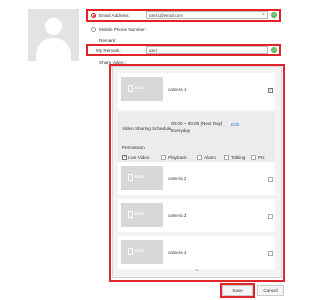 Image resolution: width=320 pixels, height=300 pixels. What do you see at coordinates (207, 50) in the screenshot?
I see `my-remark-field: user` at bounding box center [207, 50].